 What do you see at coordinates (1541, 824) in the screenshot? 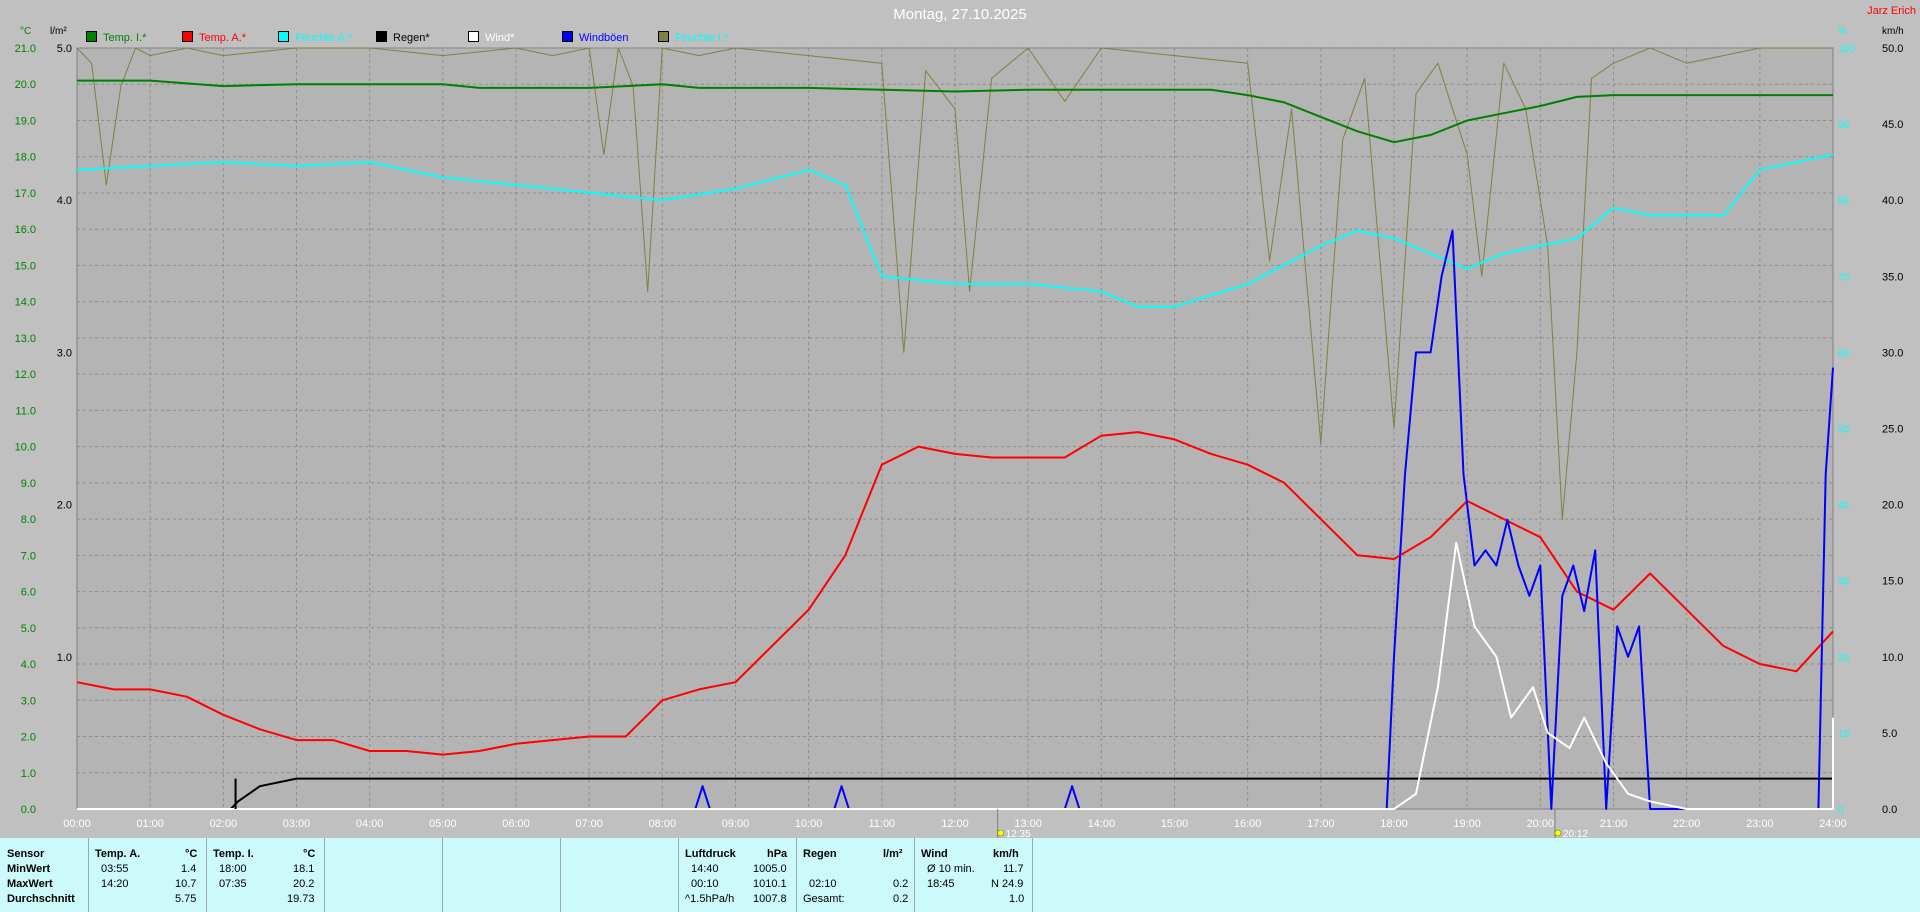
I see `x-tick-label: 20:00` at bounding box center [1541, 824].